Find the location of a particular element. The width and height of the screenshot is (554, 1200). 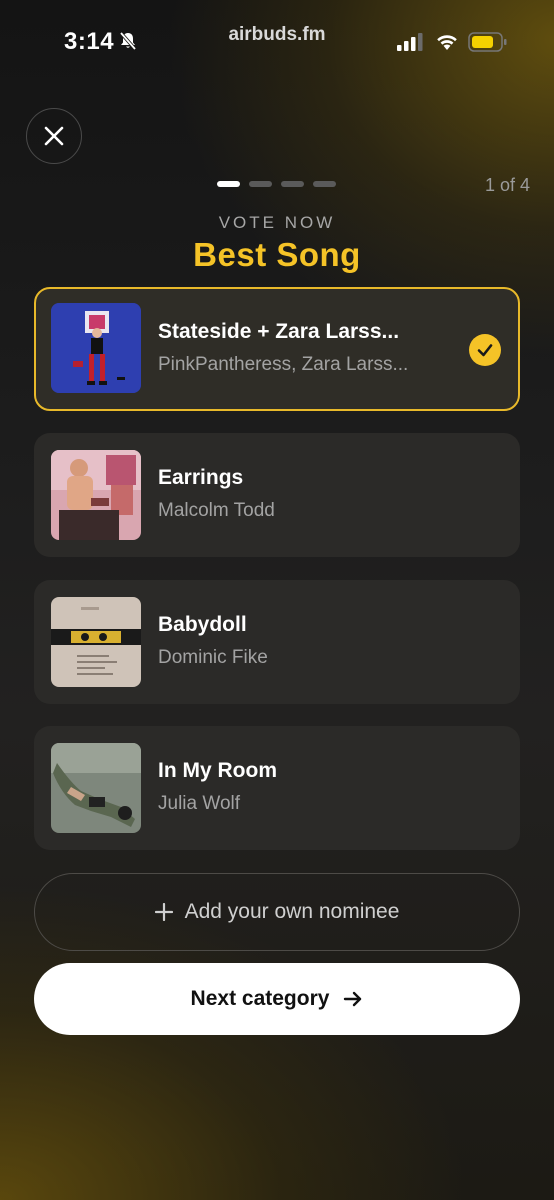

nominee-card-babydoll: Babydoll Dominic Fike is located at coordinates (277, 642).